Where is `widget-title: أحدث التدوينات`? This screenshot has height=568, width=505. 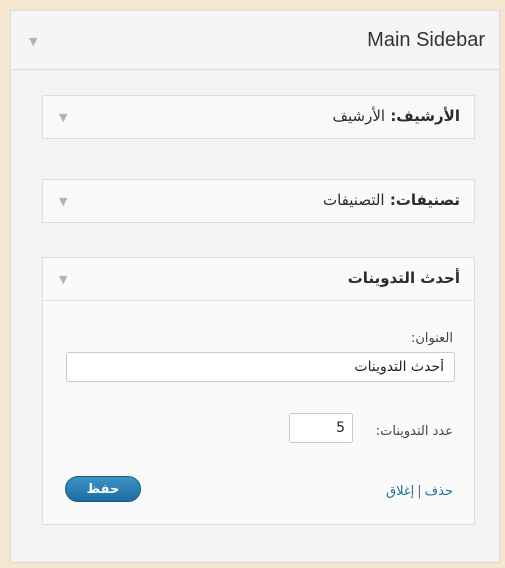 widget-title: أحدث التدوينات is located at coordinates (403, 278).